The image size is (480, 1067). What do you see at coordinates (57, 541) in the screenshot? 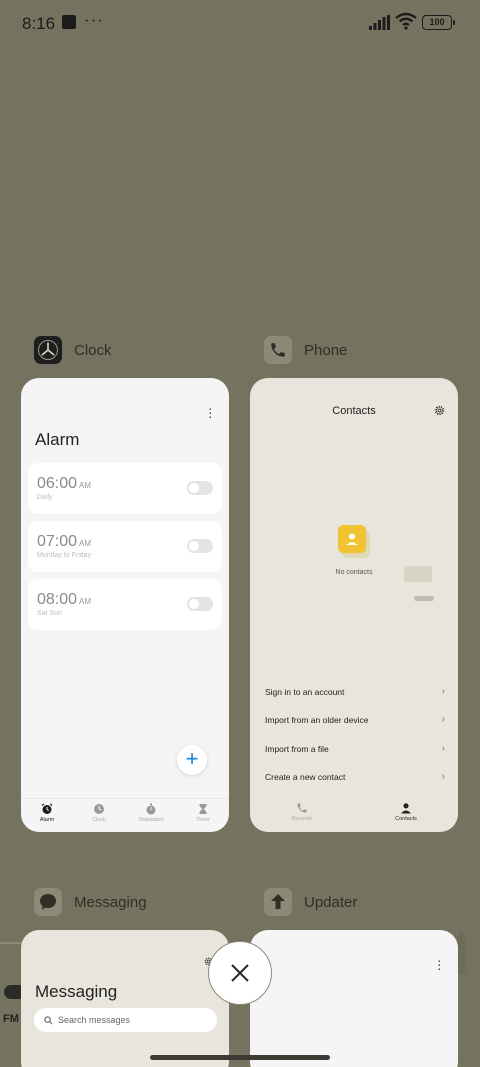
I see `alarm-time: 07:00` at bounding box center [57, 541].